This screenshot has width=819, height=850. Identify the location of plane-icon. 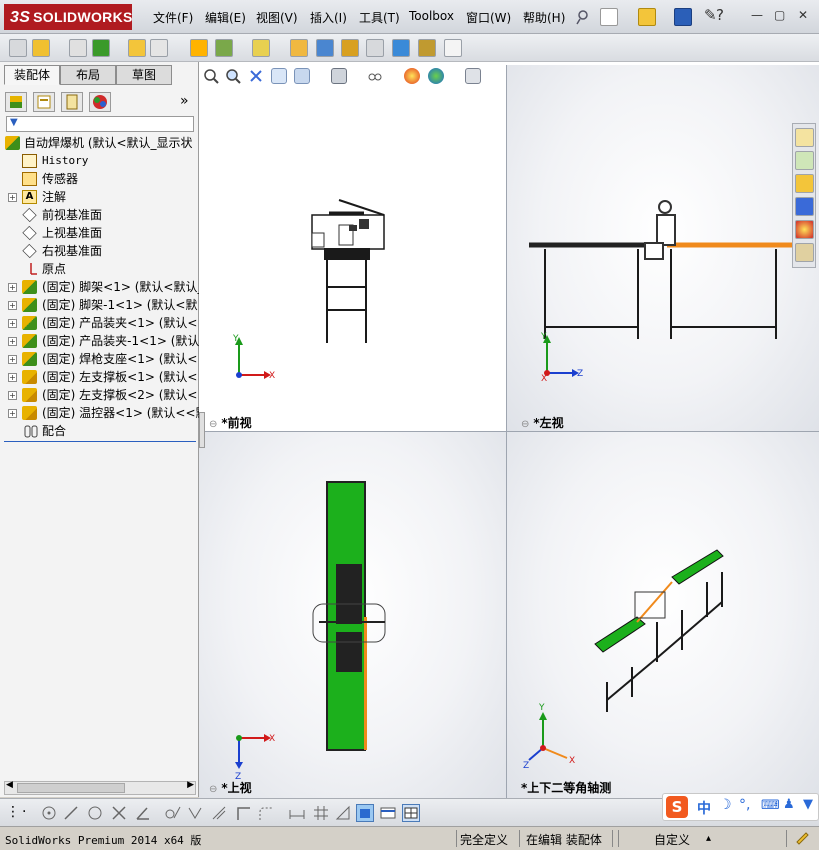
(29, 215).